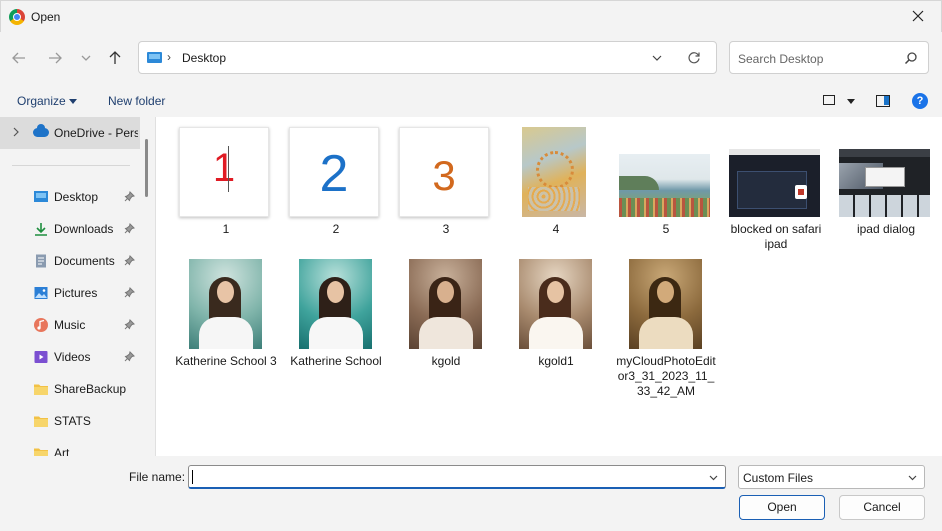 The image size is (942, 531). Describe the element at coordinates (882, 507) in the screenshot. I see `cancel-button: Cancel` at that location.